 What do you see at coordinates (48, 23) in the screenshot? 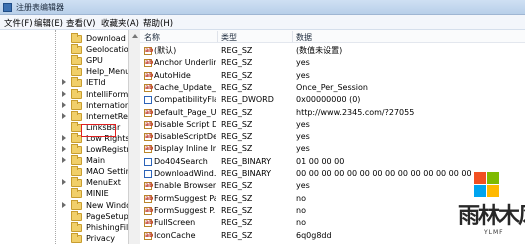
I see `menu-edit: 编辑(E)` at bounding box center [48, 23].